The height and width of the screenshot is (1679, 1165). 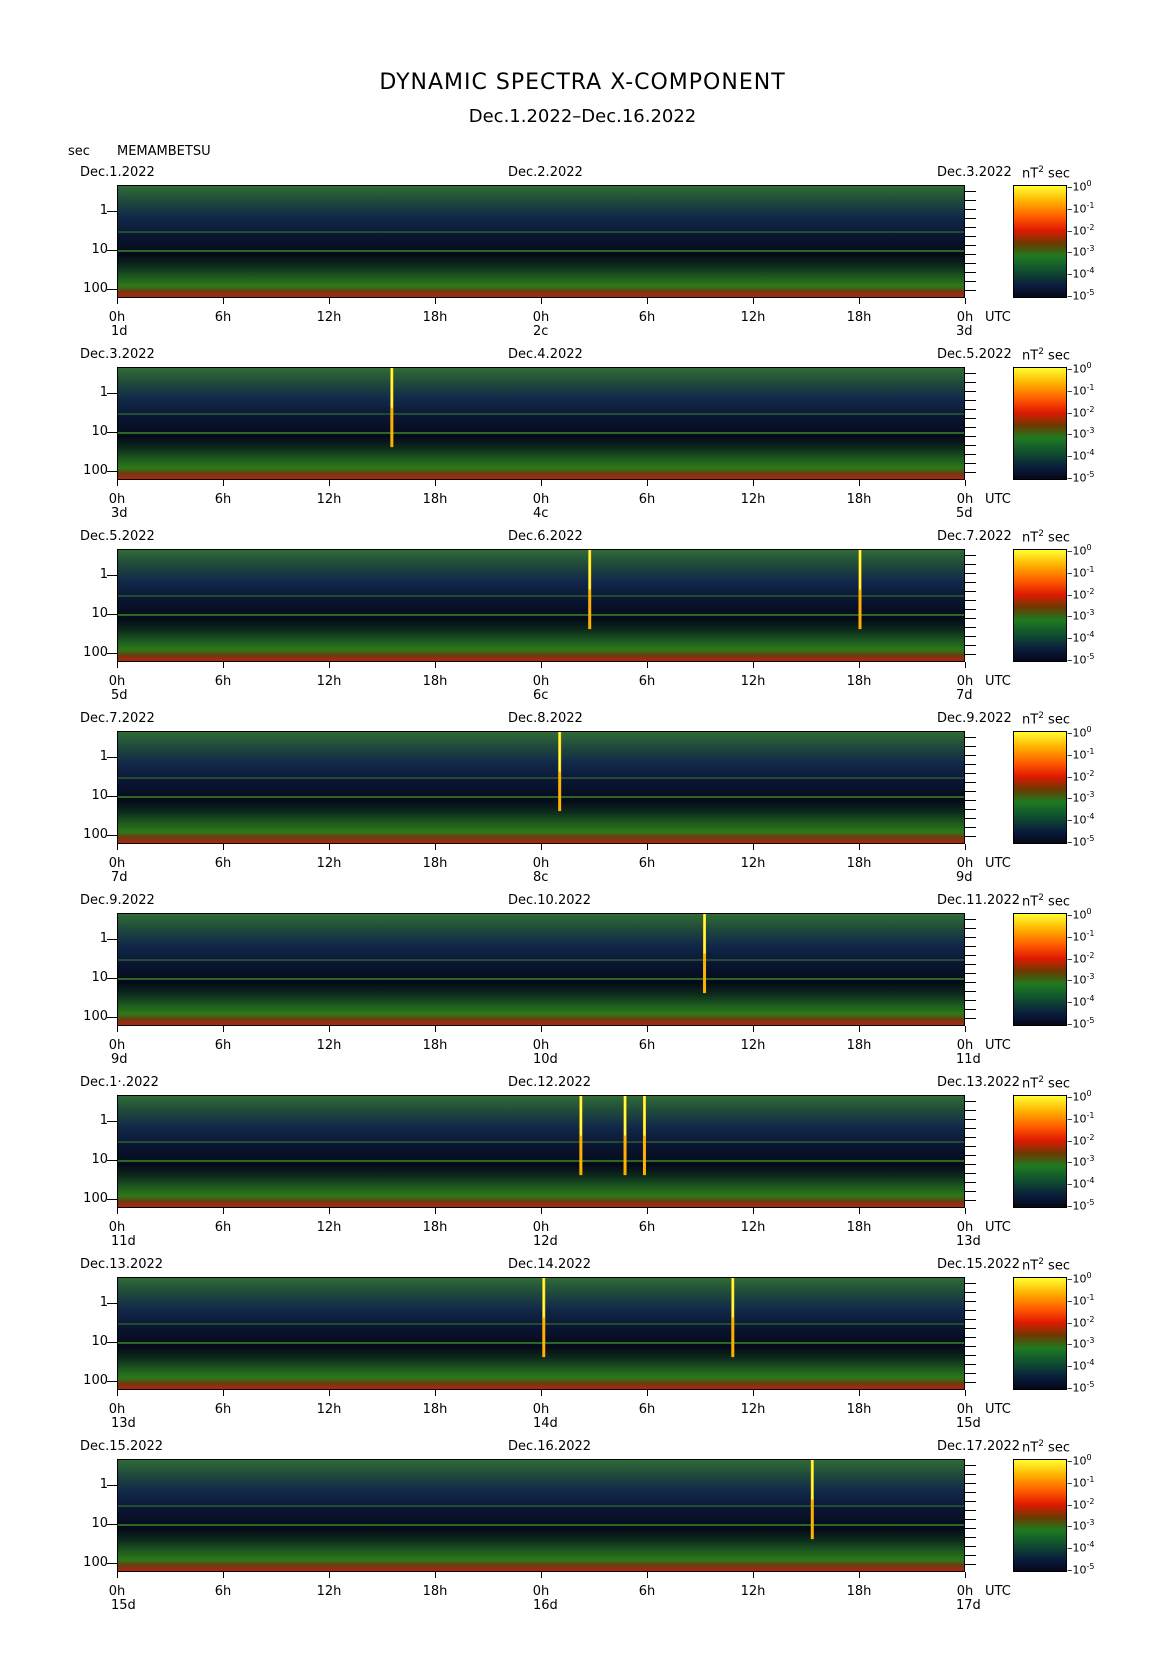 I want to click on panel-right-date: Dec.3.2022, so click(x=974, y=172).